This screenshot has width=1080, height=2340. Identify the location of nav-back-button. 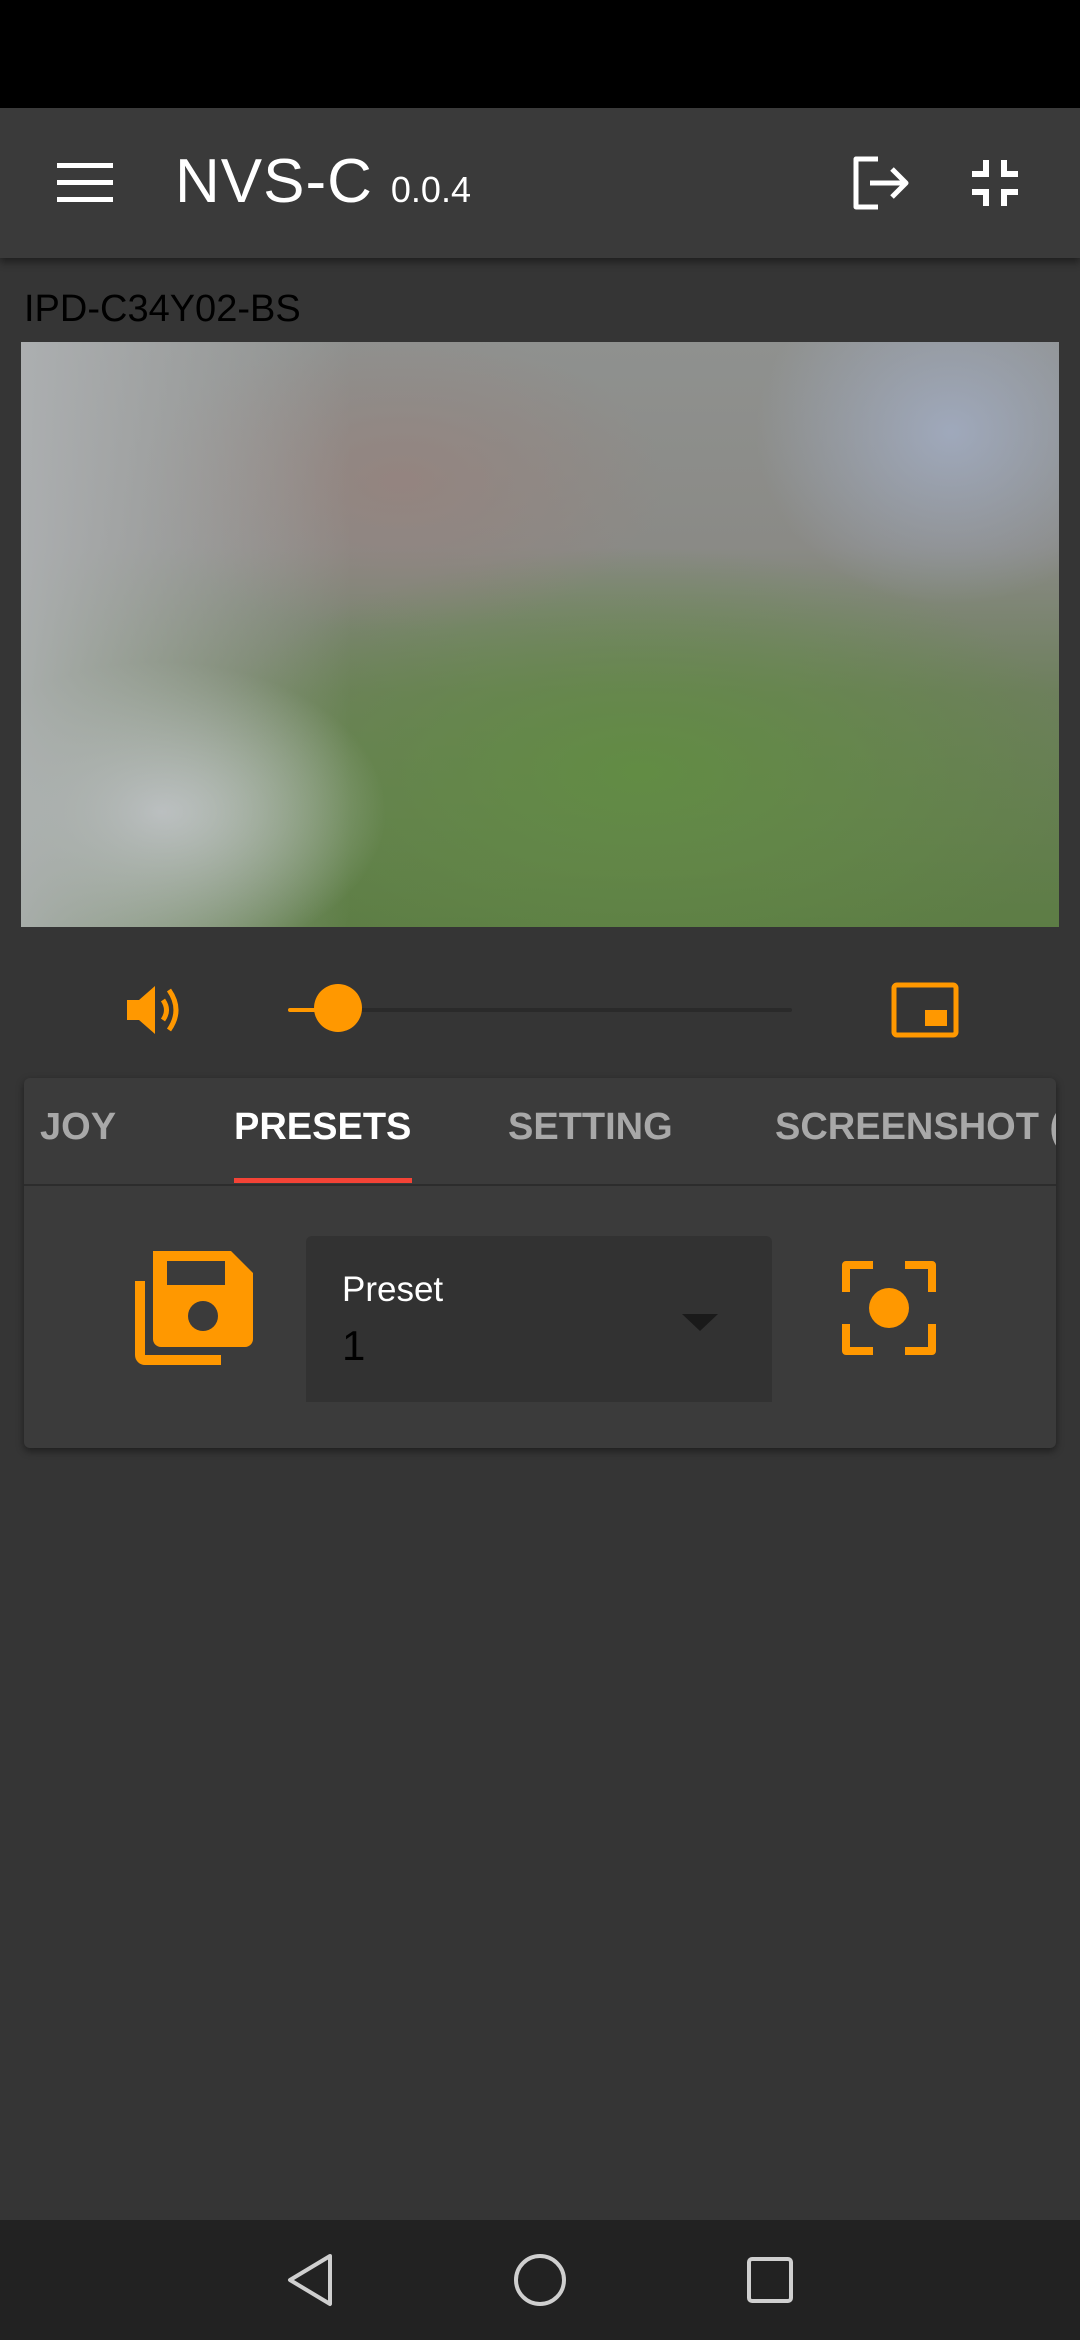
(310, 2280).